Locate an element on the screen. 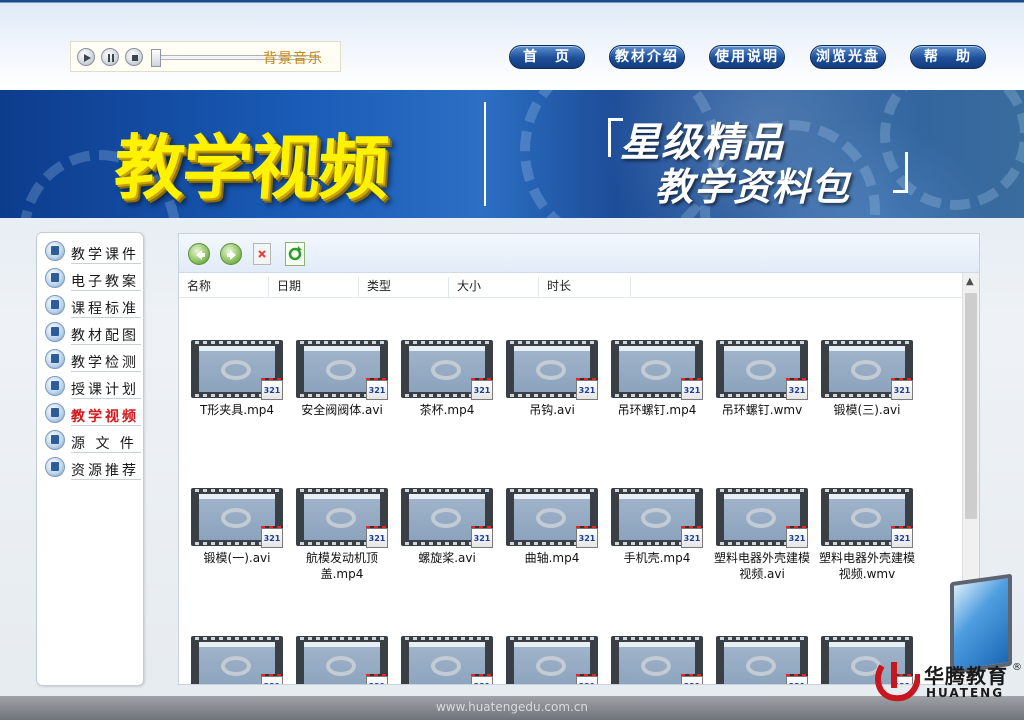 The width and height of the screenshot is (1024, 720). column-header-date: 日期 is located at coordinates (314, 287).